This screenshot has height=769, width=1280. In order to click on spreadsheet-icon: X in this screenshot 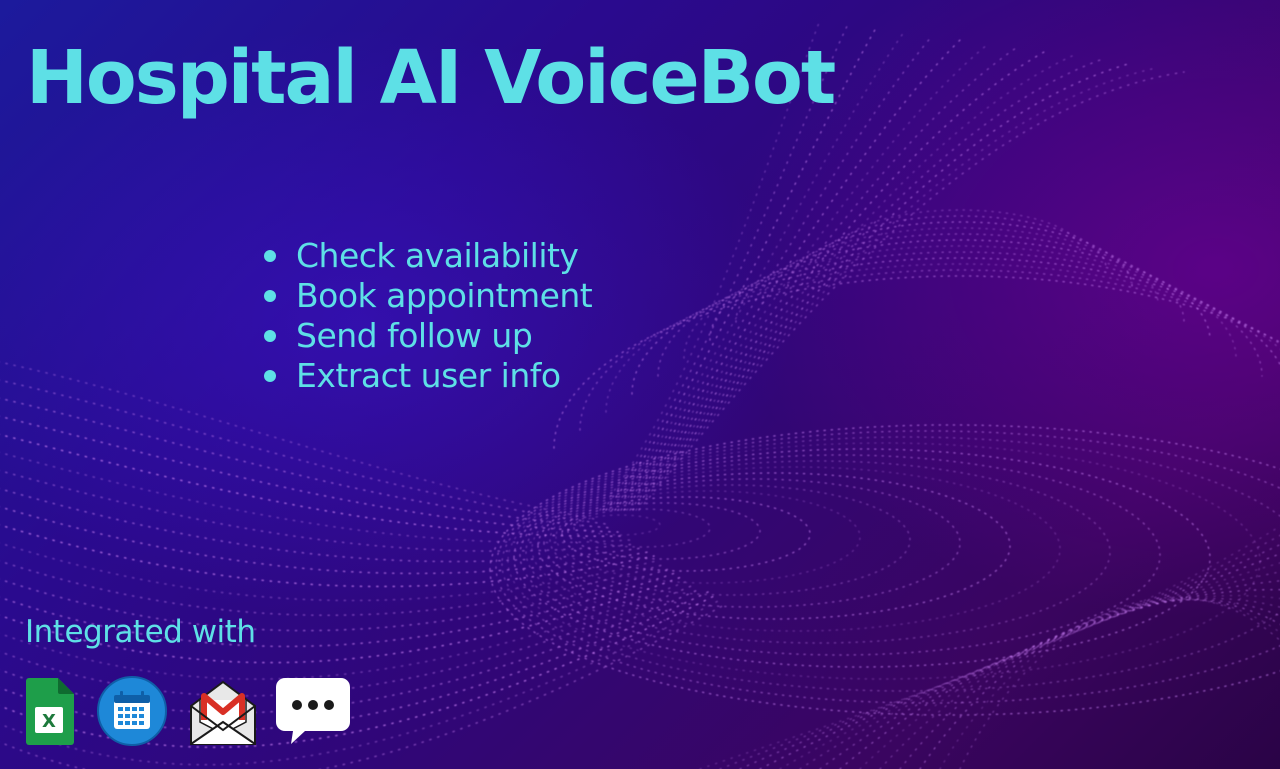, I will do `click(50, 711)`.